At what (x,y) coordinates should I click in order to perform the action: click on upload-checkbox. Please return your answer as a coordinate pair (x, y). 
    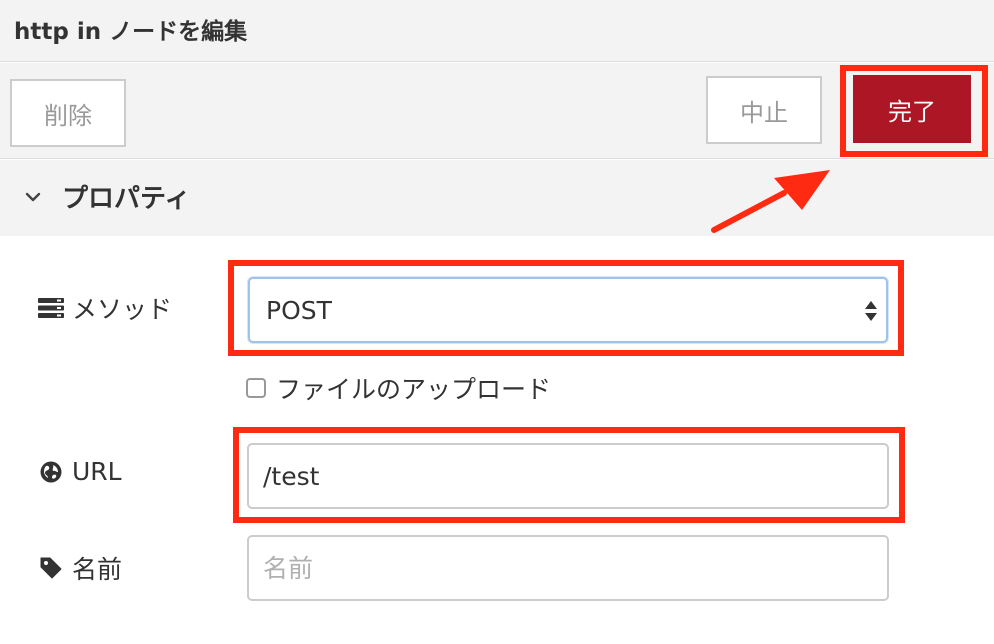
    Looking at the image, I should click on (256, 388).